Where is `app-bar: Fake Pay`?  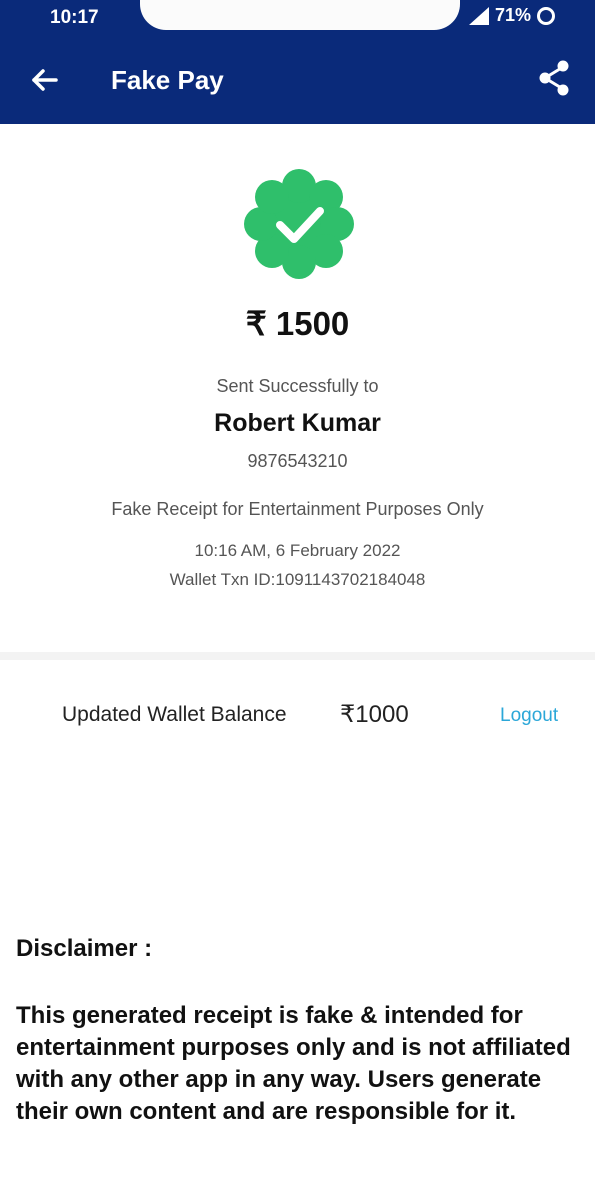 app-bar: Fake Pay is located at coordinates (297, 82).